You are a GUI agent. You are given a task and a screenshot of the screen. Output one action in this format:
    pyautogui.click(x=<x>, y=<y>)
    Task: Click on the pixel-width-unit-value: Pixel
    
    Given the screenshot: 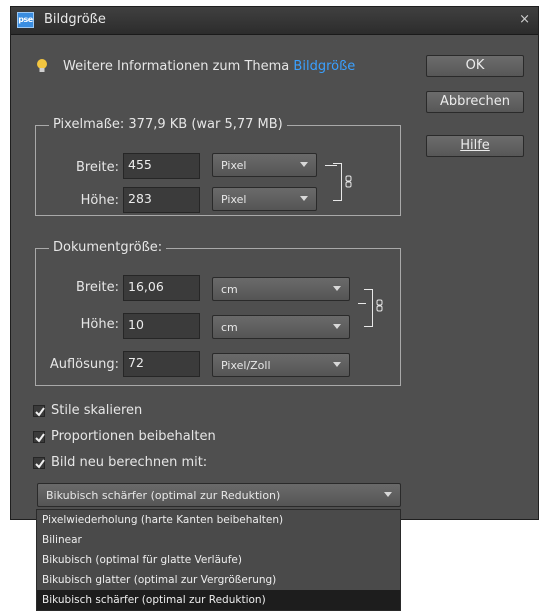 What is the action you would take?
    pyautogui.click(x=234, y=165)
    